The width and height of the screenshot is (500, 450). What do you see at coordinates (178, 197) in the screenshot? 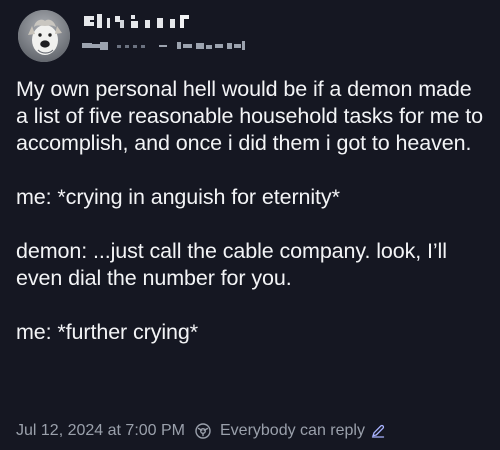
I see `post-paragraph-2: me: *crying in anguish for eternity*` at bounding box center [178, 197].